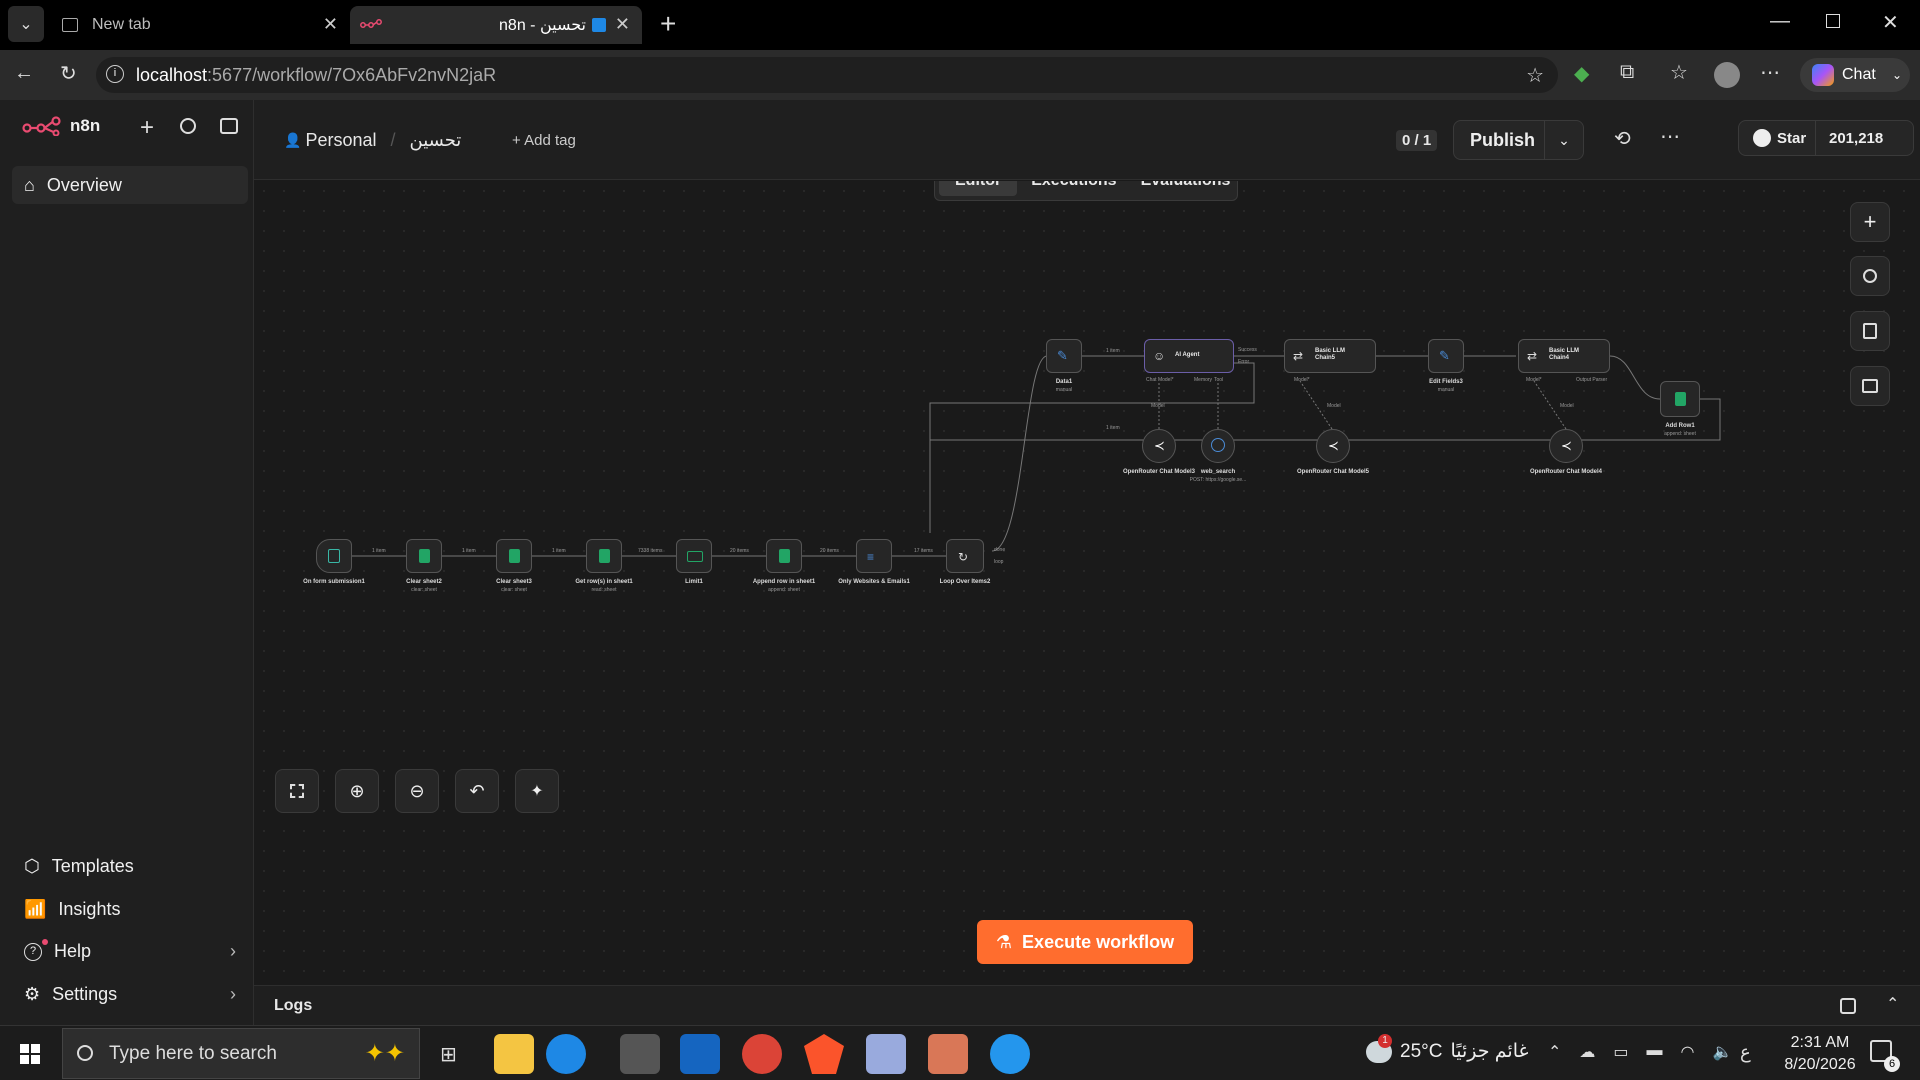 The image size is (1920, 1080). Describe the element at coordinates (1640, 1052) in the screenshot. I see `system-tray-icons: ⌃ ☁ ▭ ▬ ◠ 🔈` at that location.